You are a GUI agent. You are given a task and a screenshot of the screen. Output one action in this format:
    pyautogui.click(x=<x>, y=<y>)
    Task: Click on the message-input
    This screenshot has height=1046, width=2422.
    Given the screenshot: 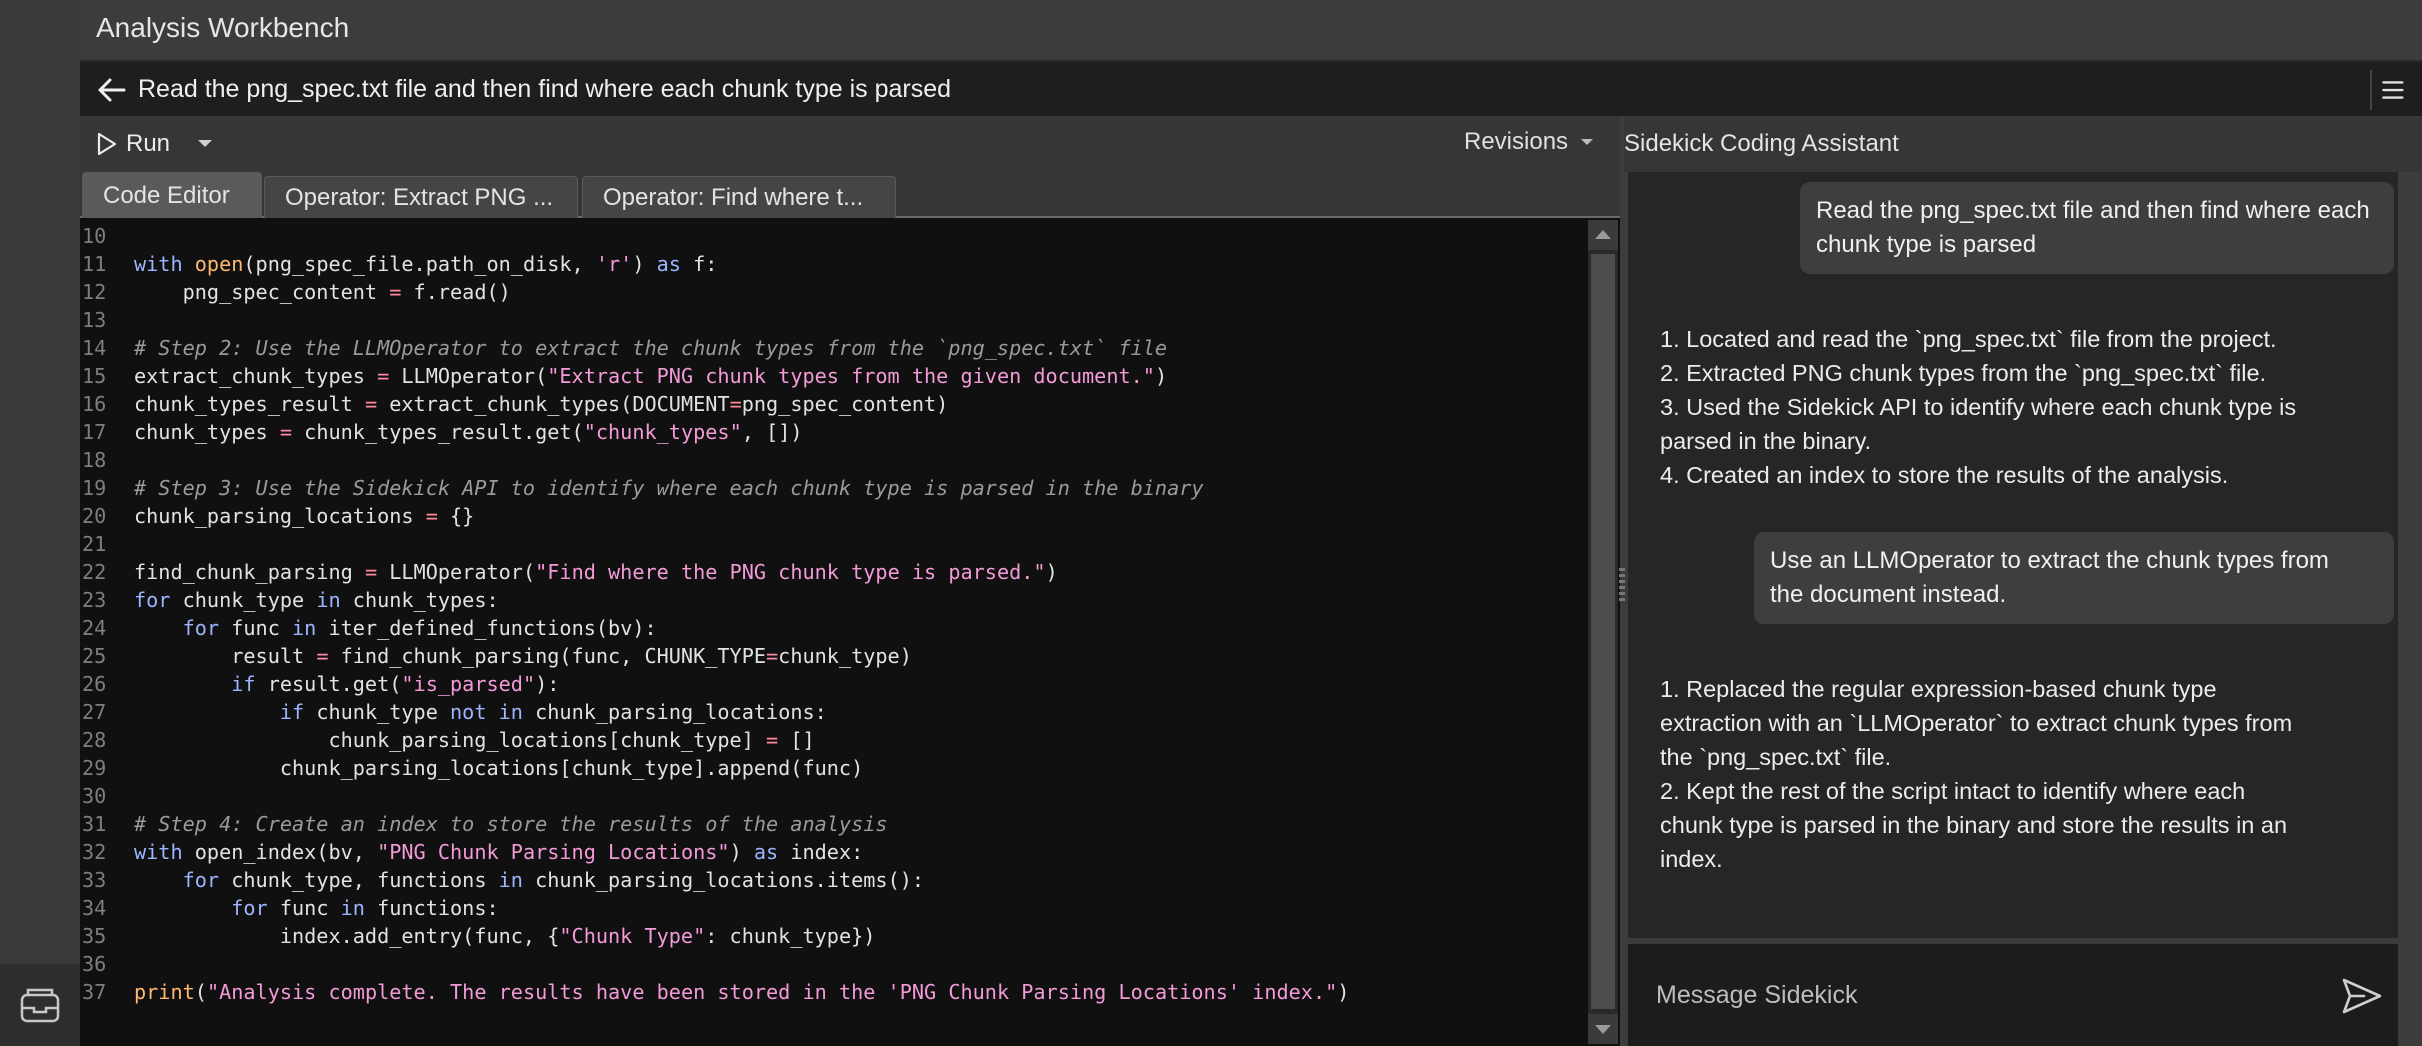 What is the action you would take?
    pyautogui.click(x=1978, y=995)
    